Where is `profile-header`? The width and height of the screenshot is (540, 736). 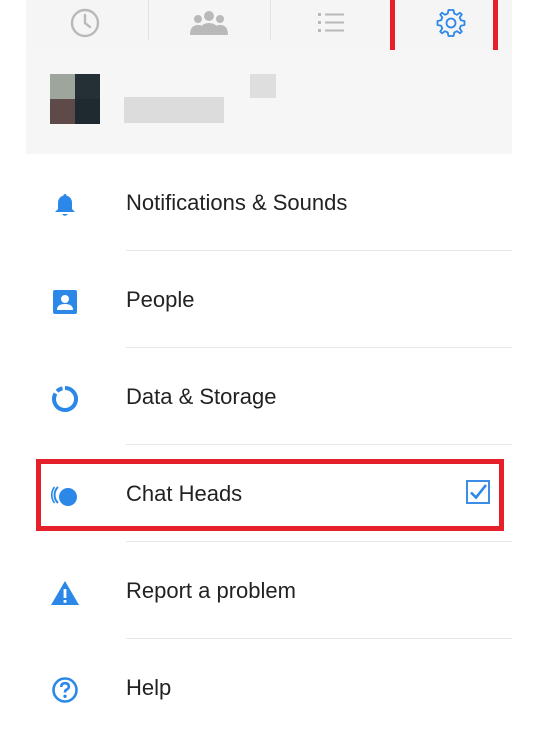
profile-header is located at coordinates (269, 102).